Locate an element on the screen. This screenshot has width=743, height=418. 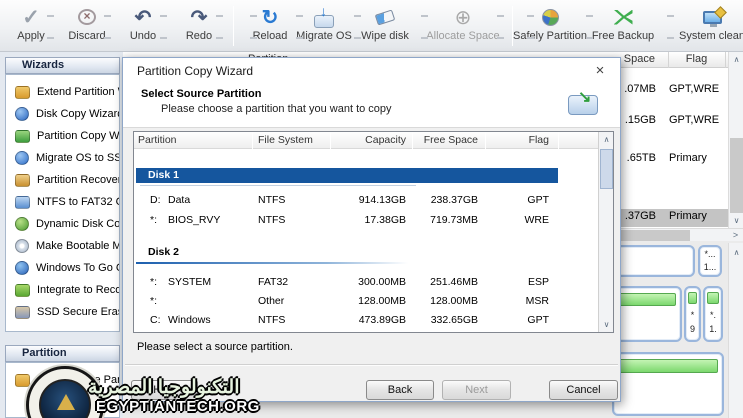
toolbar-button-allocate-space: Allocate Space is located at coordinates (463, 26).